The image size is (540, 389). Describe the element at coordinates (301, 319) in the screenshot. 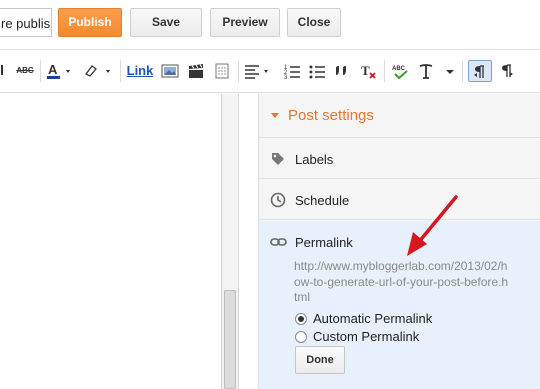

I see `radio-selected-icon` at that location.